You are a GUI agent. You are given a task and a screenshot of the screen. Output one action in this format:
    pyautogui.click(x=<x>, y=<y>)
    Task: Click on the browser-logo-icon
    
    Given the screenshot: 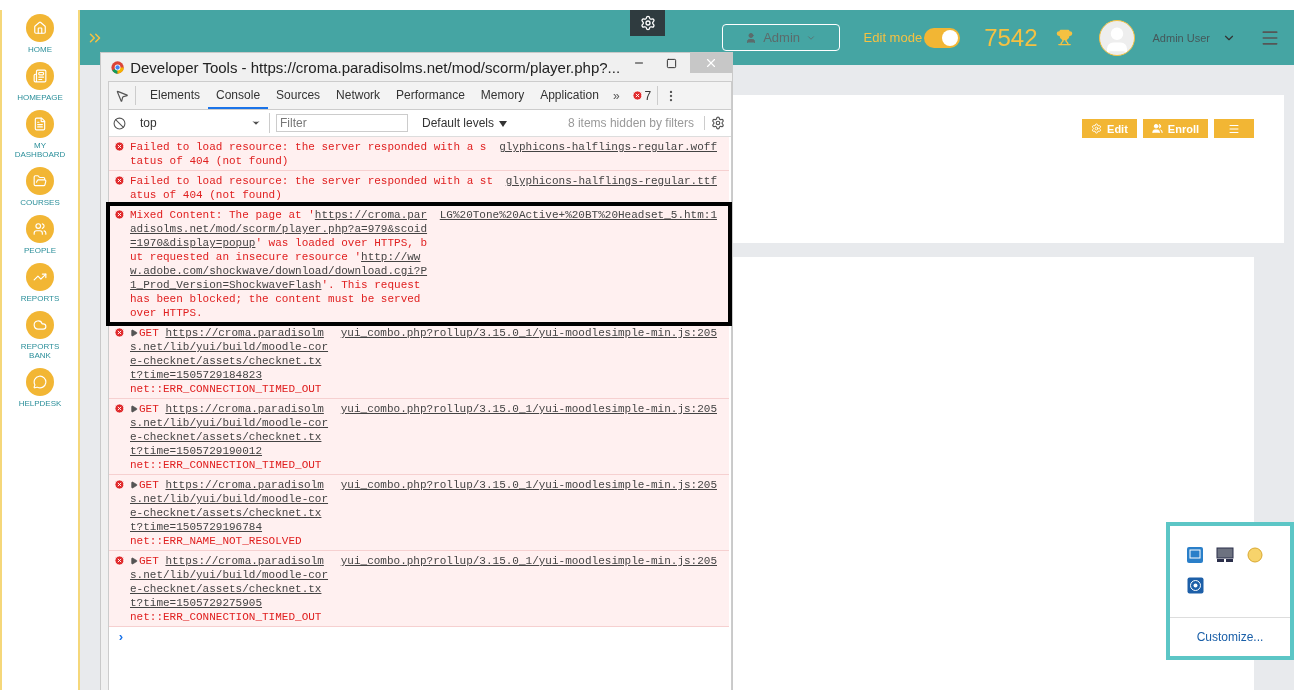 What is the action you would take?
    pyautogui.click(x=118, y=67)
    